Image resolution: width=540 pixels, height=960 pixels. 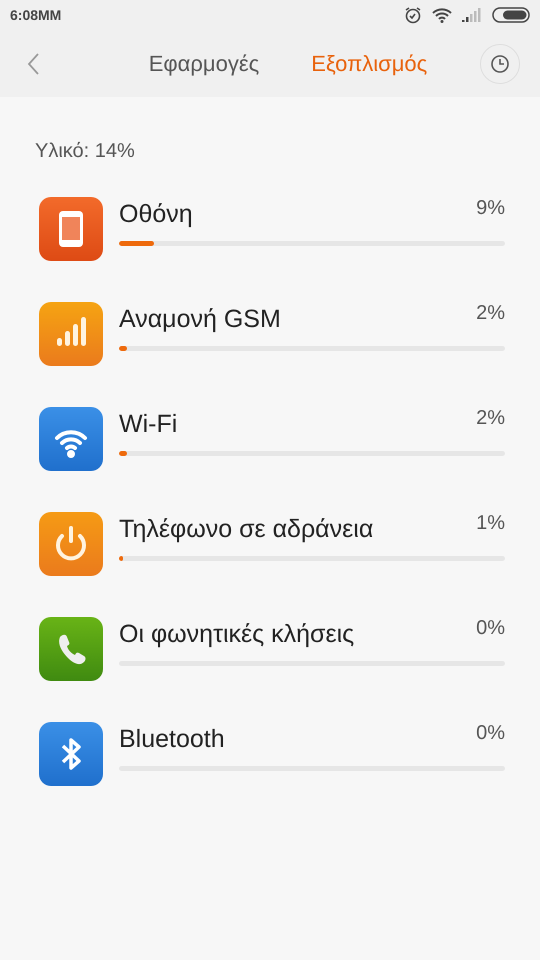 What do you see at coordinates (511, 15) in the screenshot?
I see `battery-icon` at bounding box center [511, 15].